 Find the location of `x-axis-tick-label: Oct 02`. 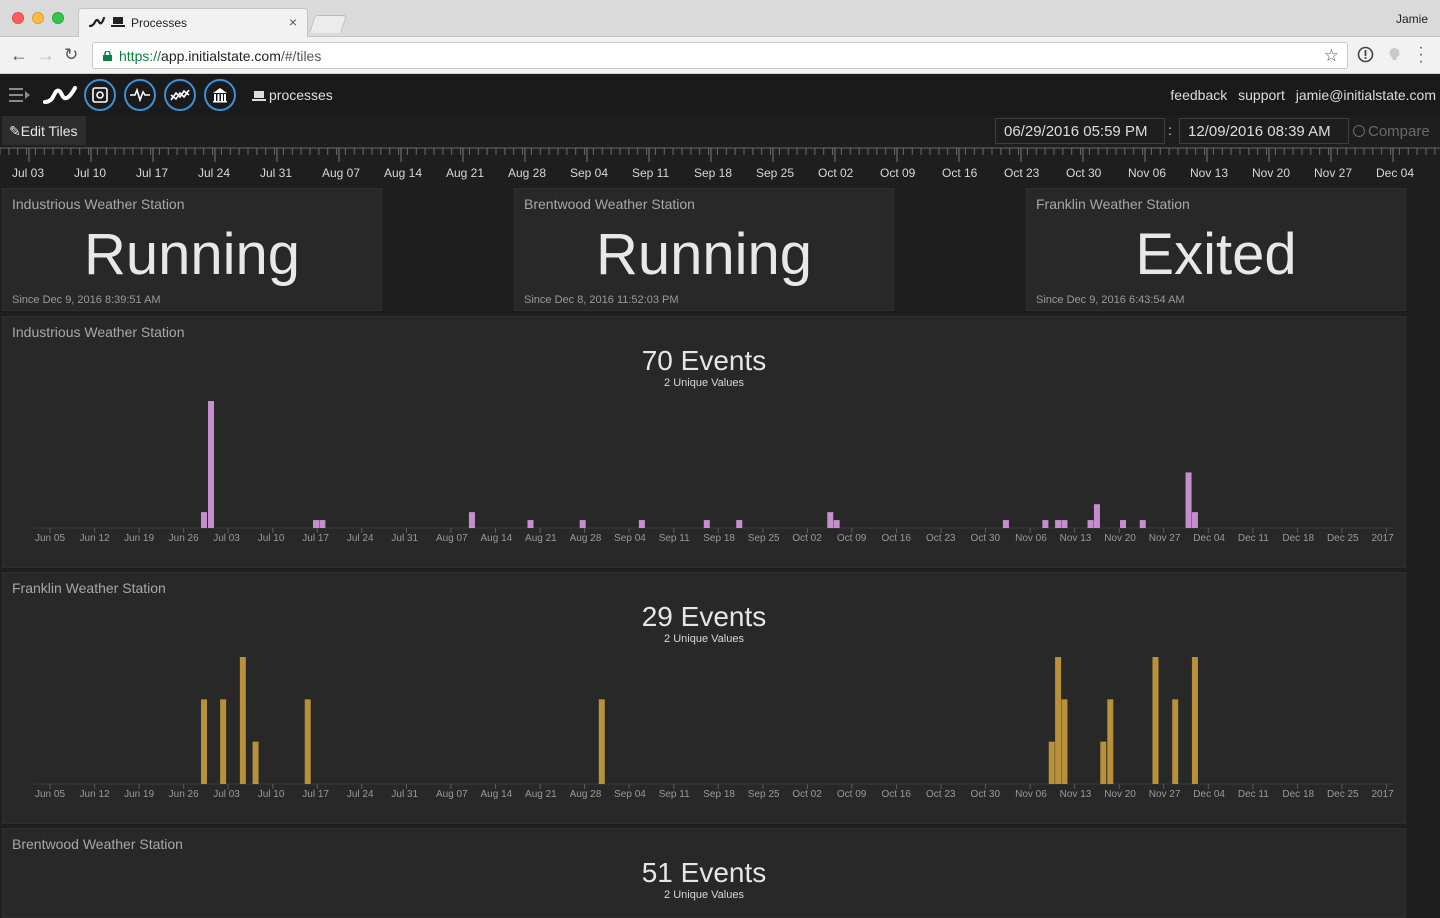

x-axis-tick-label: Oct 02 is located at coordinates (807, 538).